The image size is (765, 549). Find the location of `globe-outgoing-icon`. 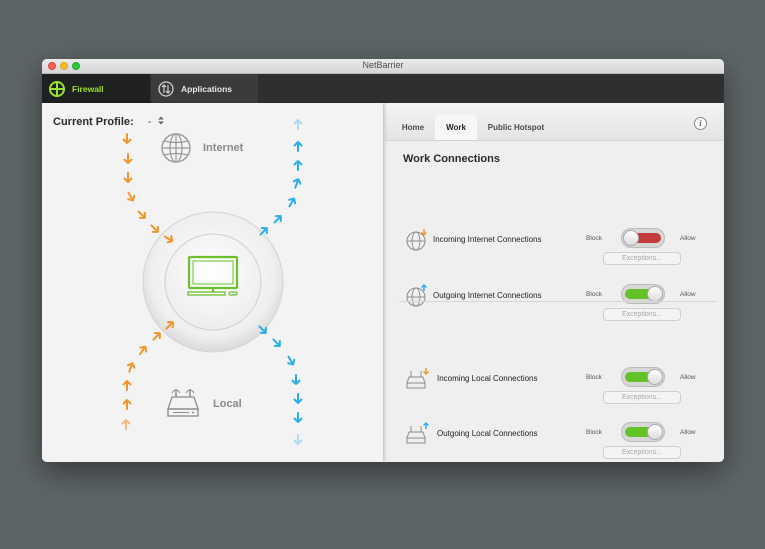

globe-outgoing-icon is located at coordinates (416, 295).